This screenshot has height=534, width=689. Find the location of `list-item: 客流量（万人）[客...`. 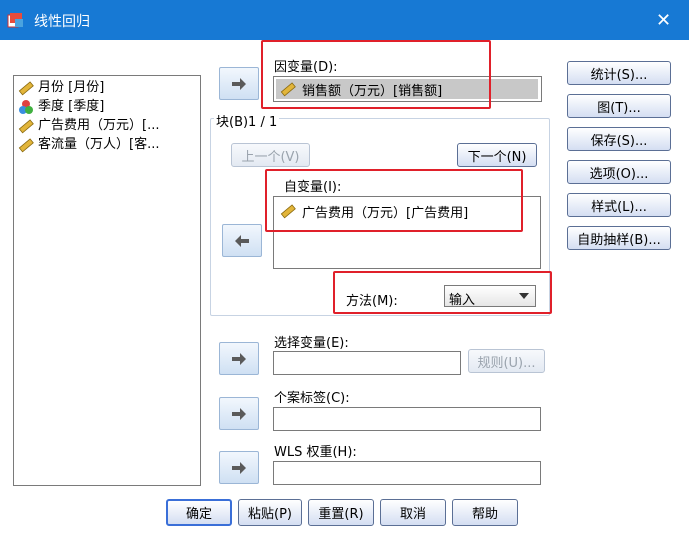

list-item: 客流量（万人）[客... is located at coordinates (88, 145).